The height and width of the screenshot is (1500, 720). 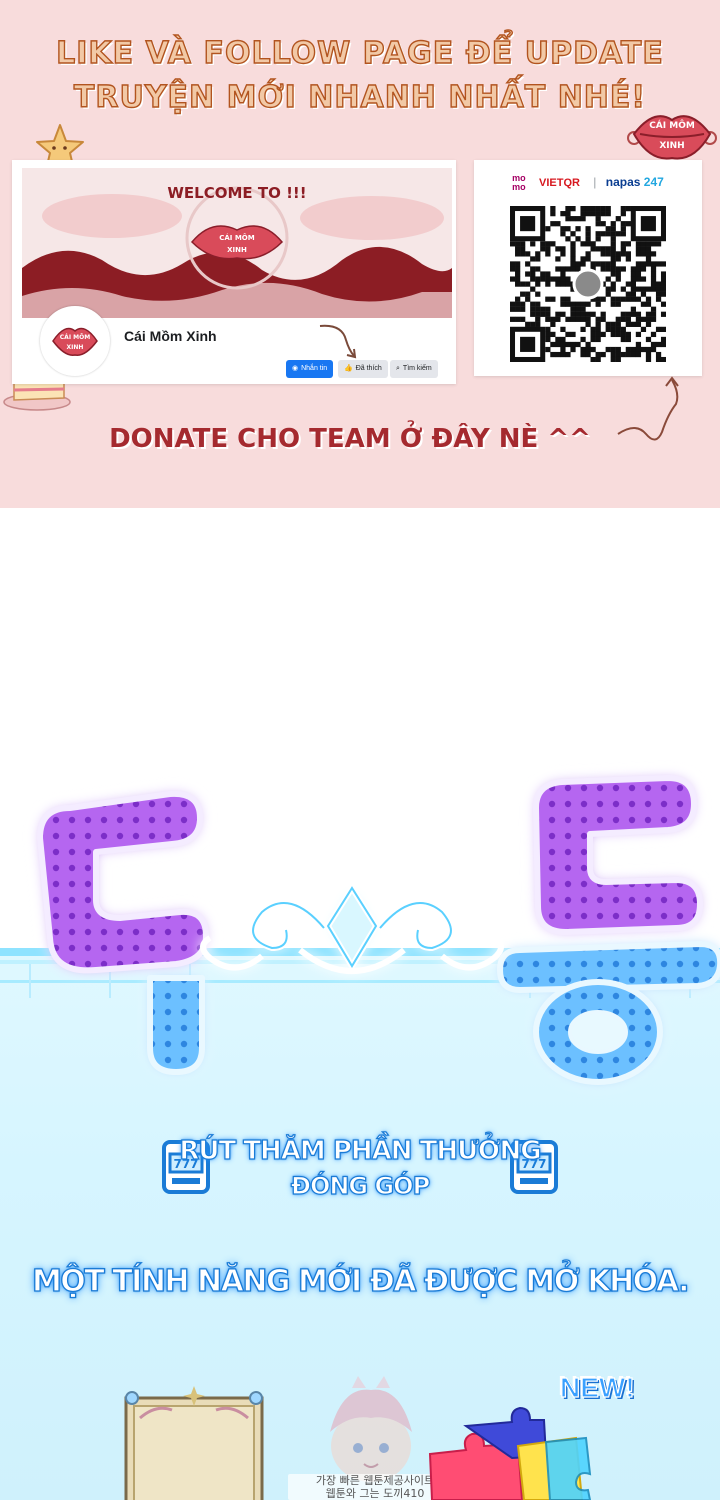 I want to click on lips-badge-text-1: CÁI MÔM, so click(x=672, y=125).